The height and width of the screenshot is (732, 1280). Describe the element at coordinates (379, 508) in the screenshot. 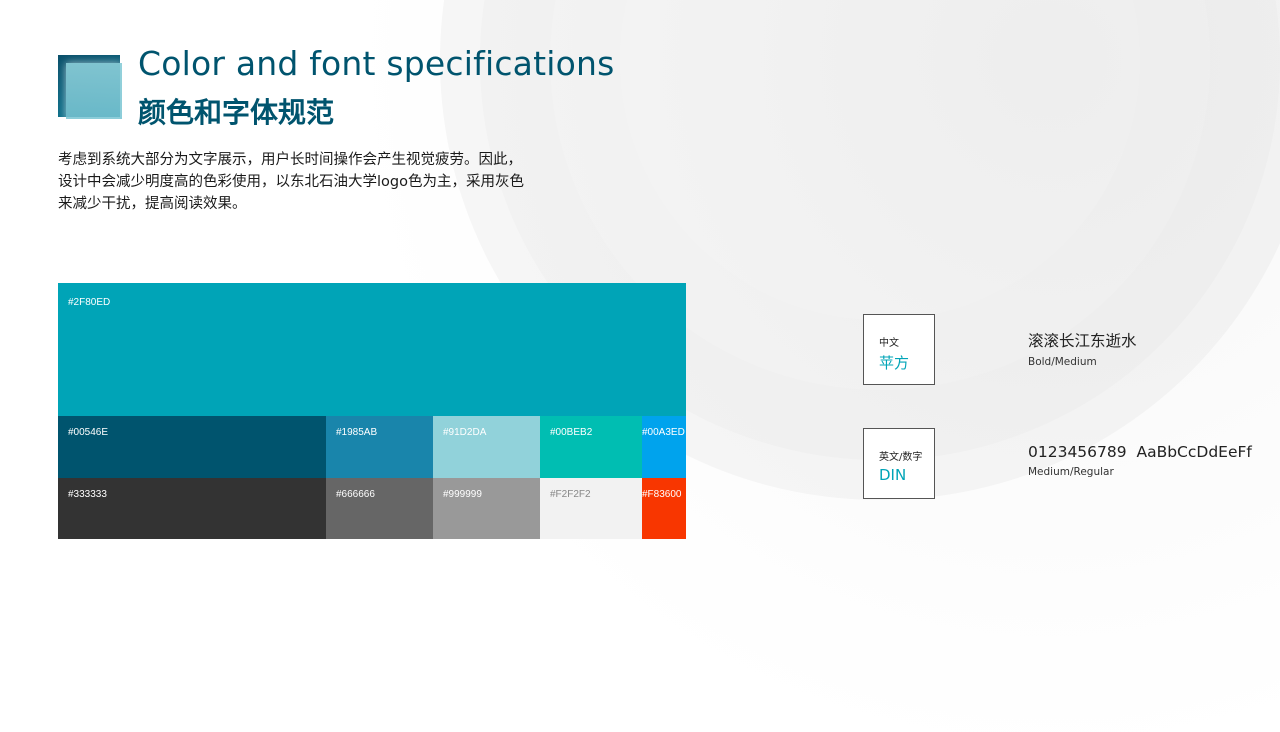

I see `swatch-row2-2: #666666` at that location.